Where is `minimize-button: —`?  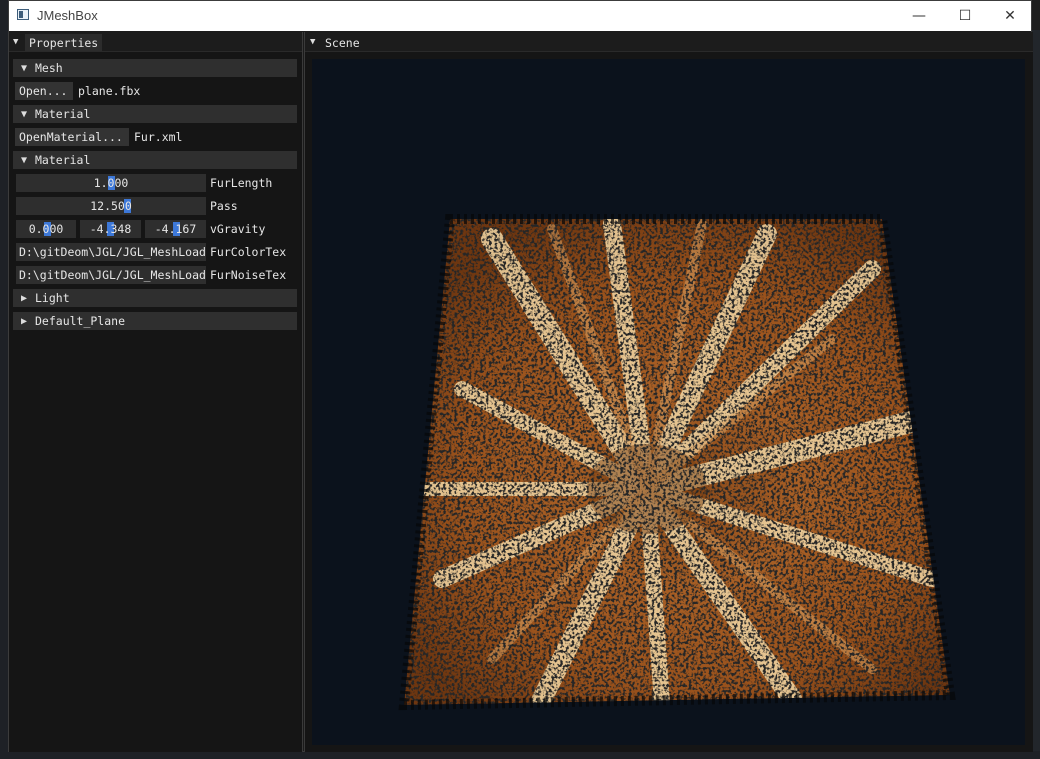 minimize-button: — is located at coordinates (919, 16).